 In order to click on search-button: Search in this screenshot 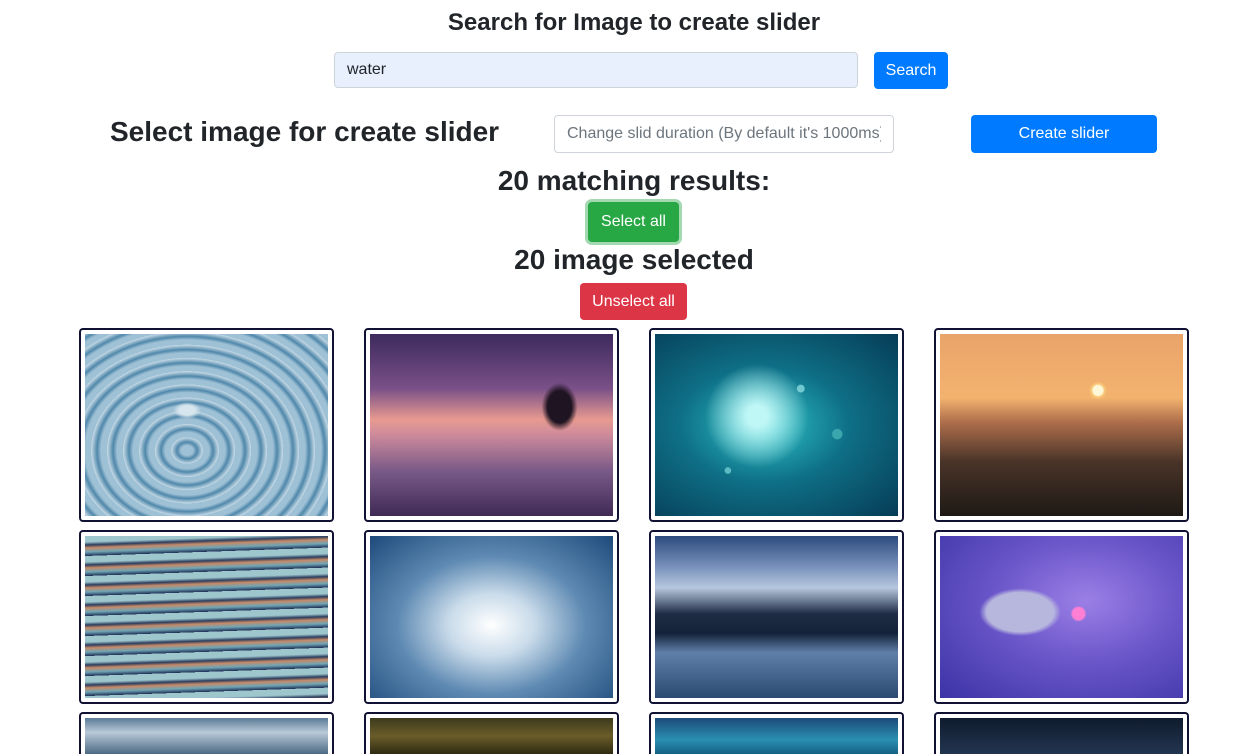, I will do `click(911, 70)`.